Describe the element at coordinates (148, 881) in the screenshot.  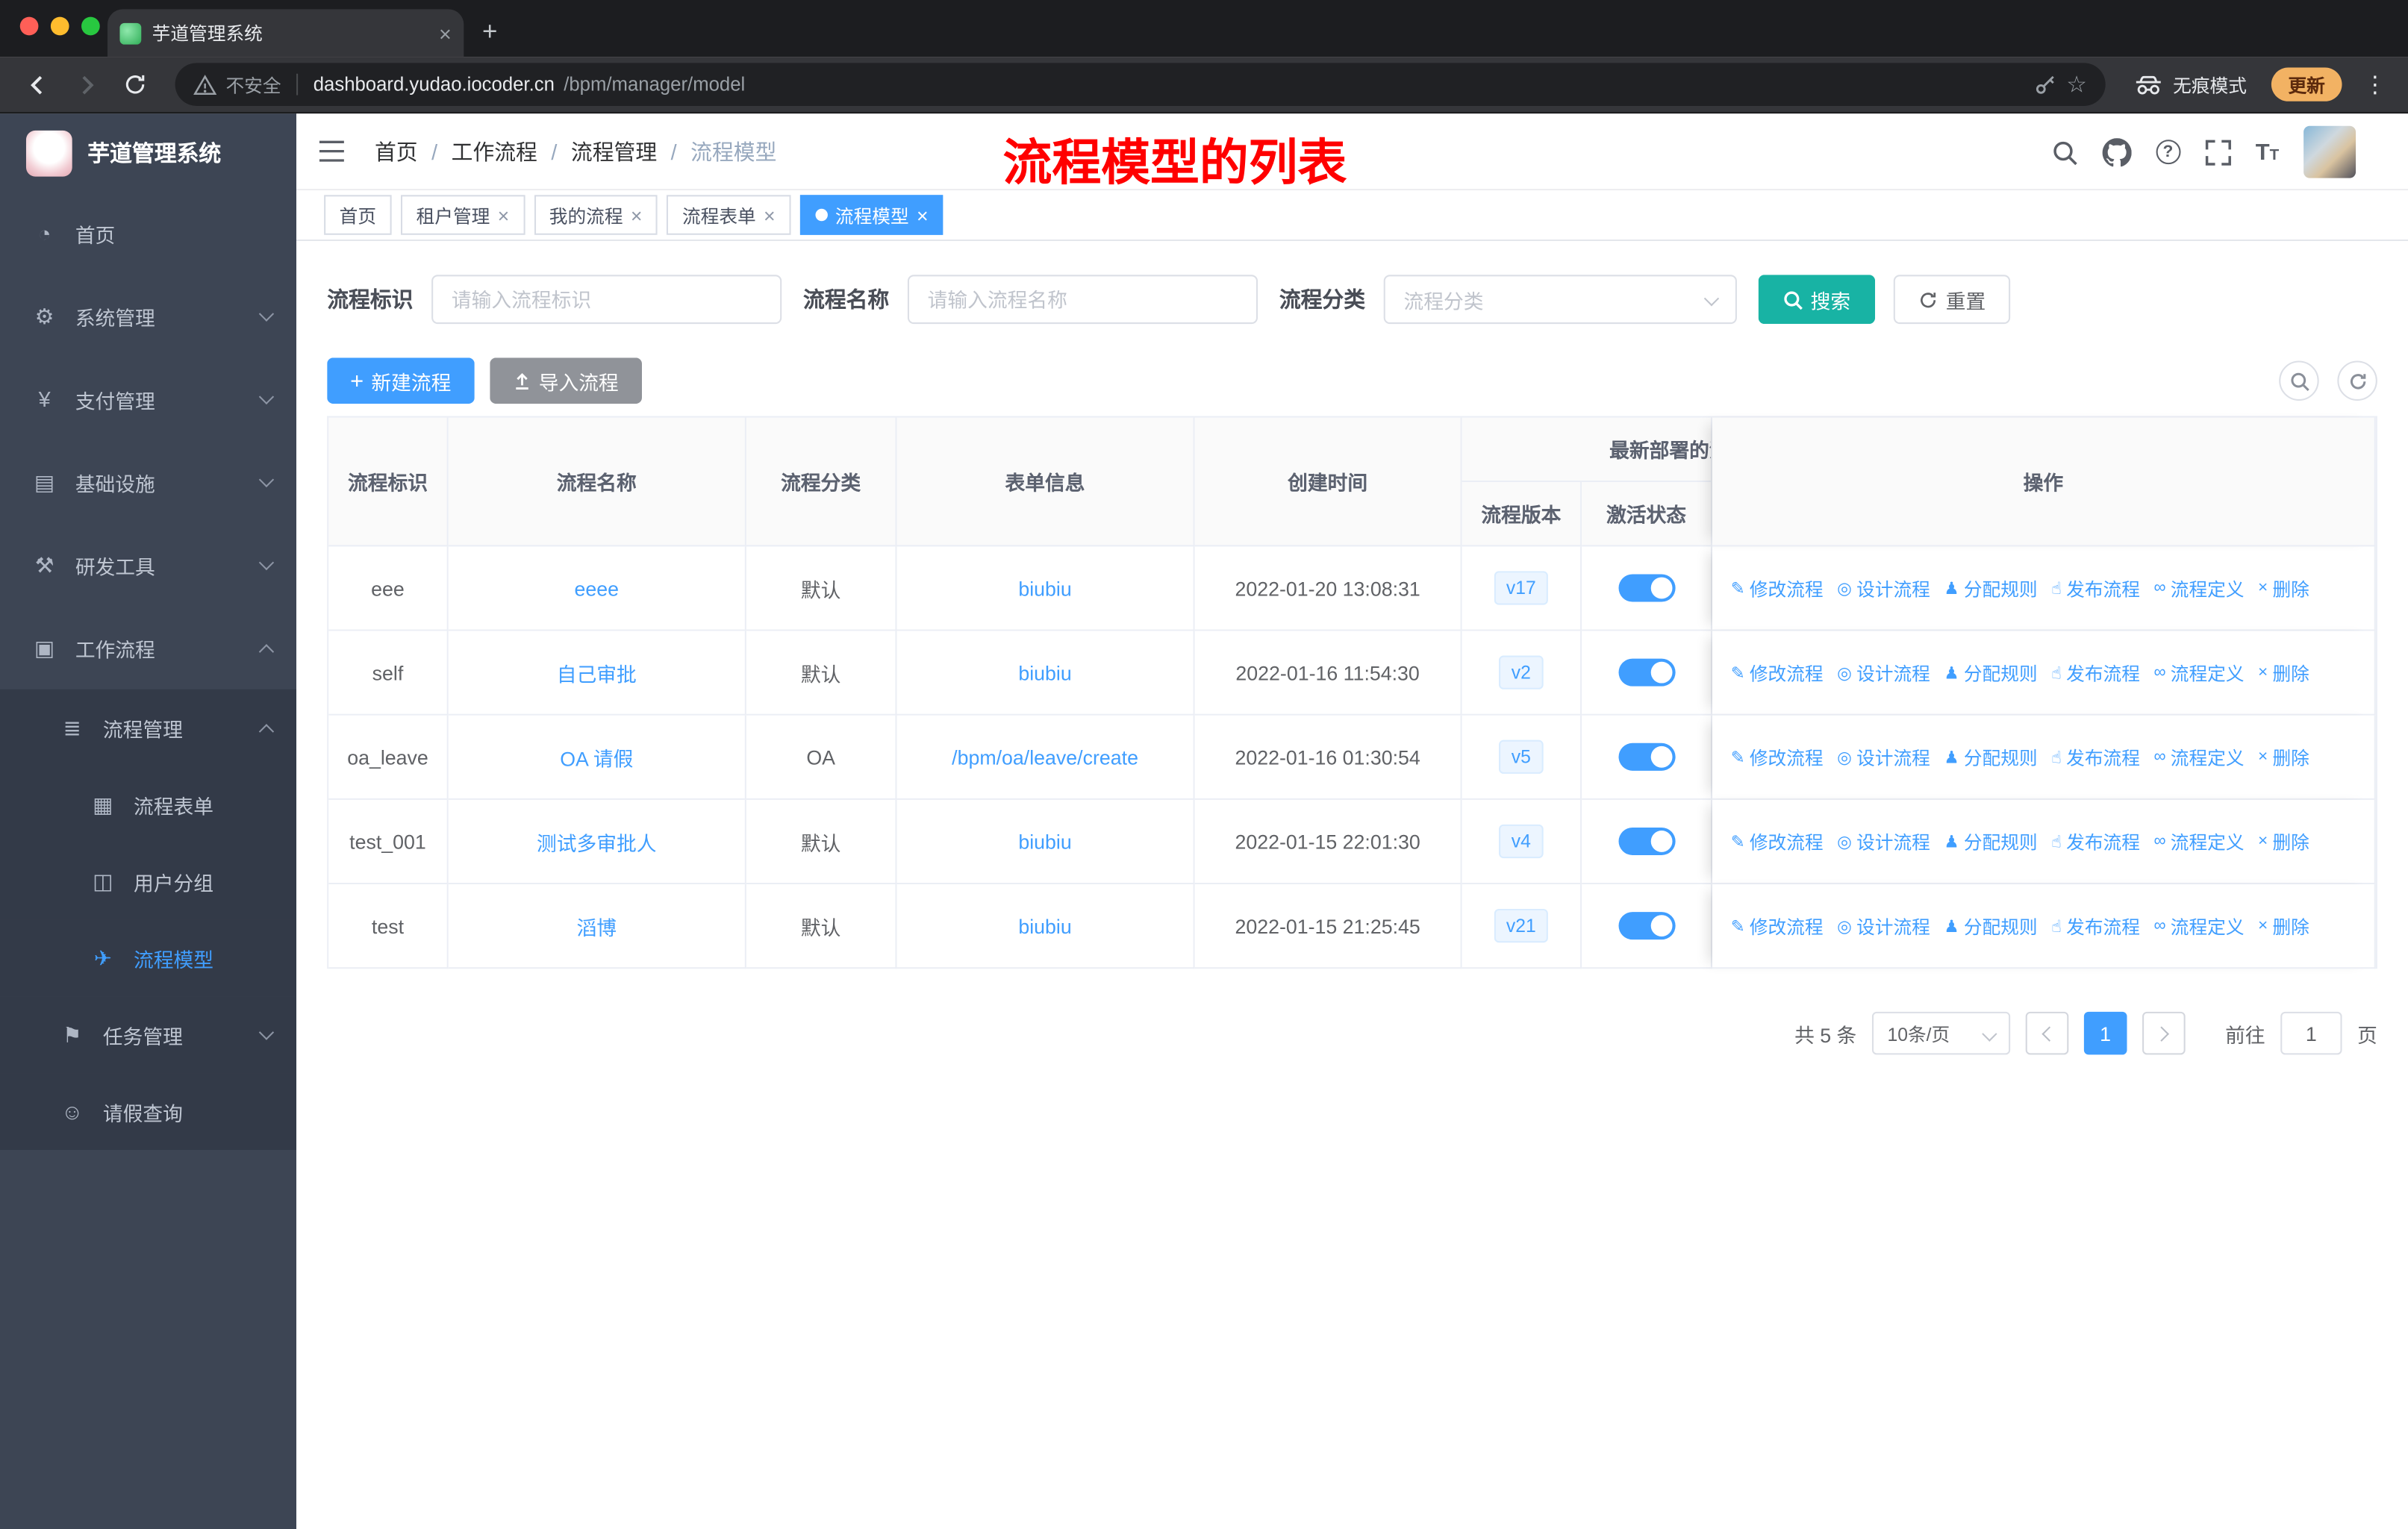
I see `sidebar-item-8: ◫ 用户分组` at that location.